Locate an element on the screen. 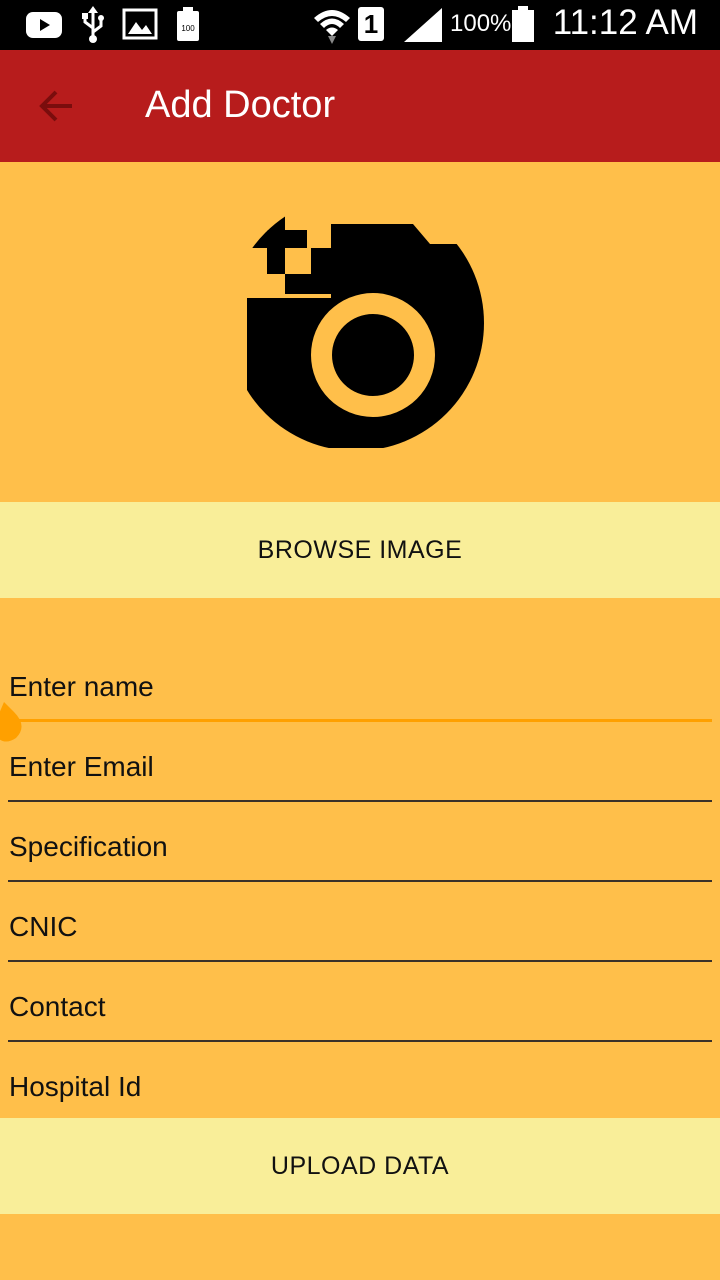  hospital-id-field is located at coordinates (360, 1082).